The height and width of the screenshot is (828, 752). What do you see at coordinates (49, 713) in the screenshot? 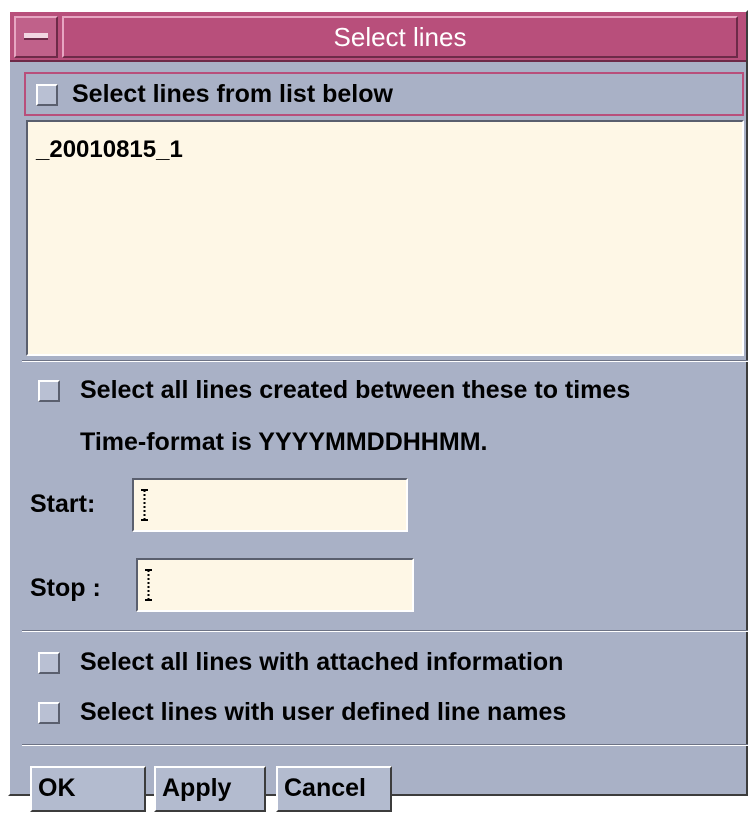
I see `user-defined-names-checkbox` at bounding box center [49, 713].